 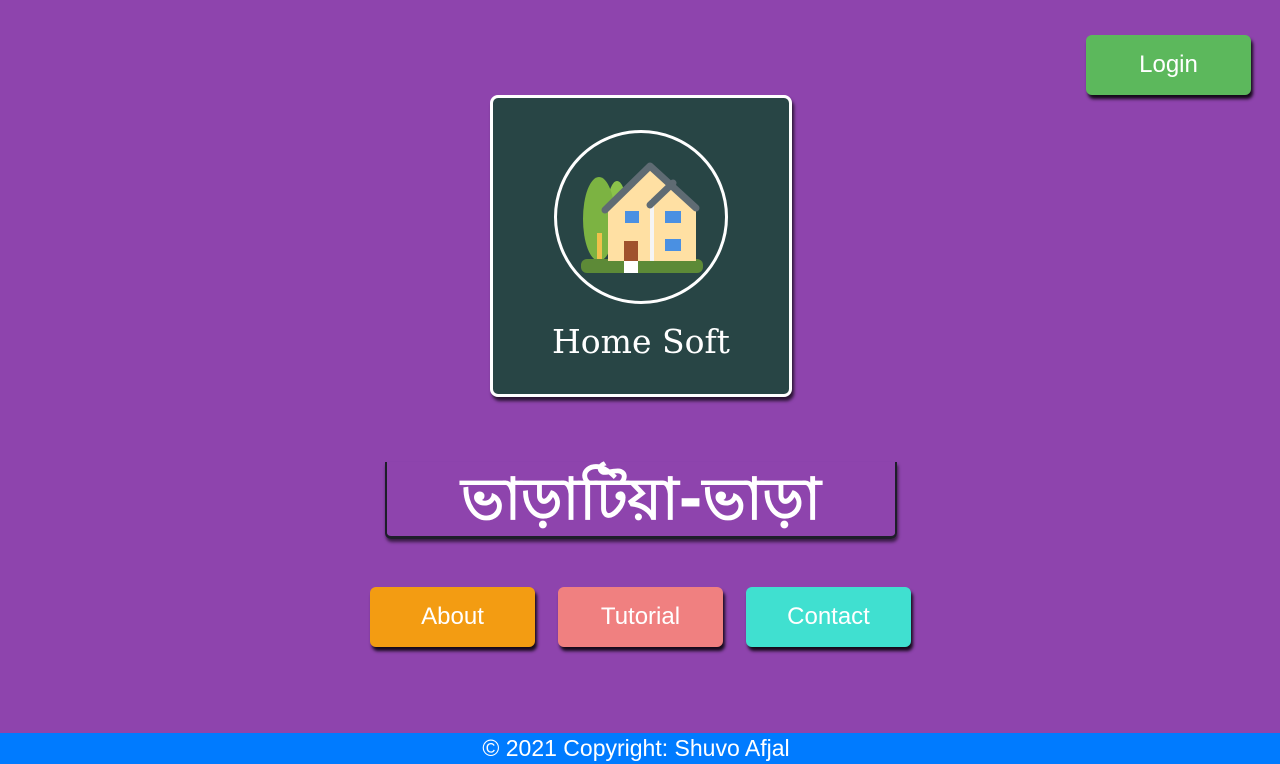 I want to click on page-title: ভাড়াটিয়া-ভাড়া, so click(x=641, y=499).